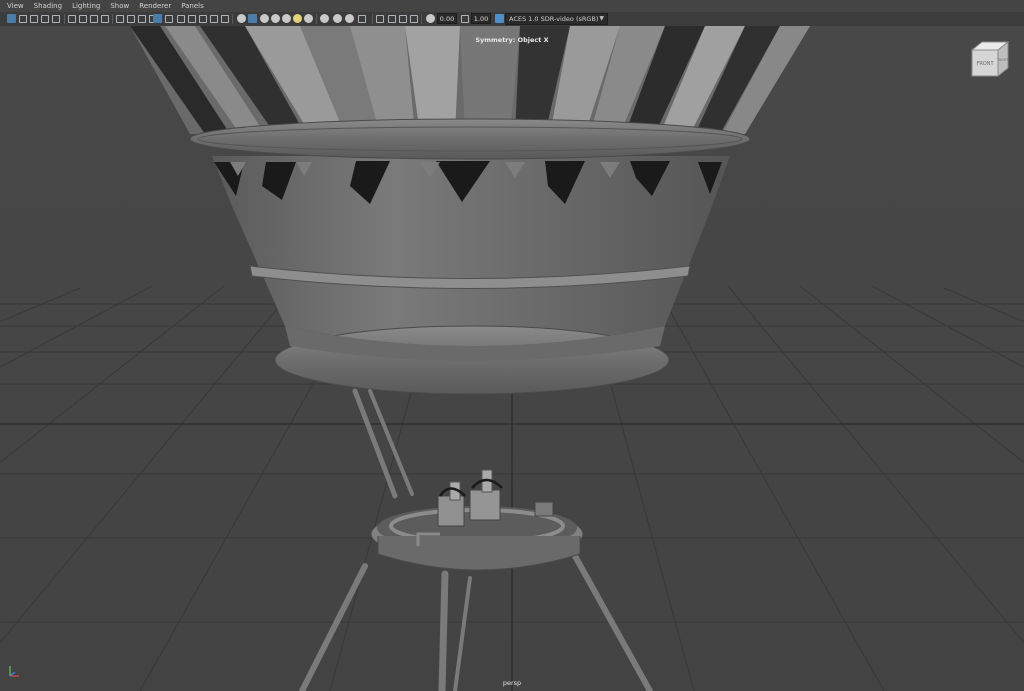  What do you see at coordinates (72, 19) in the screenshot?
I see `film-gate-icon` at bounding box center [72, 19].